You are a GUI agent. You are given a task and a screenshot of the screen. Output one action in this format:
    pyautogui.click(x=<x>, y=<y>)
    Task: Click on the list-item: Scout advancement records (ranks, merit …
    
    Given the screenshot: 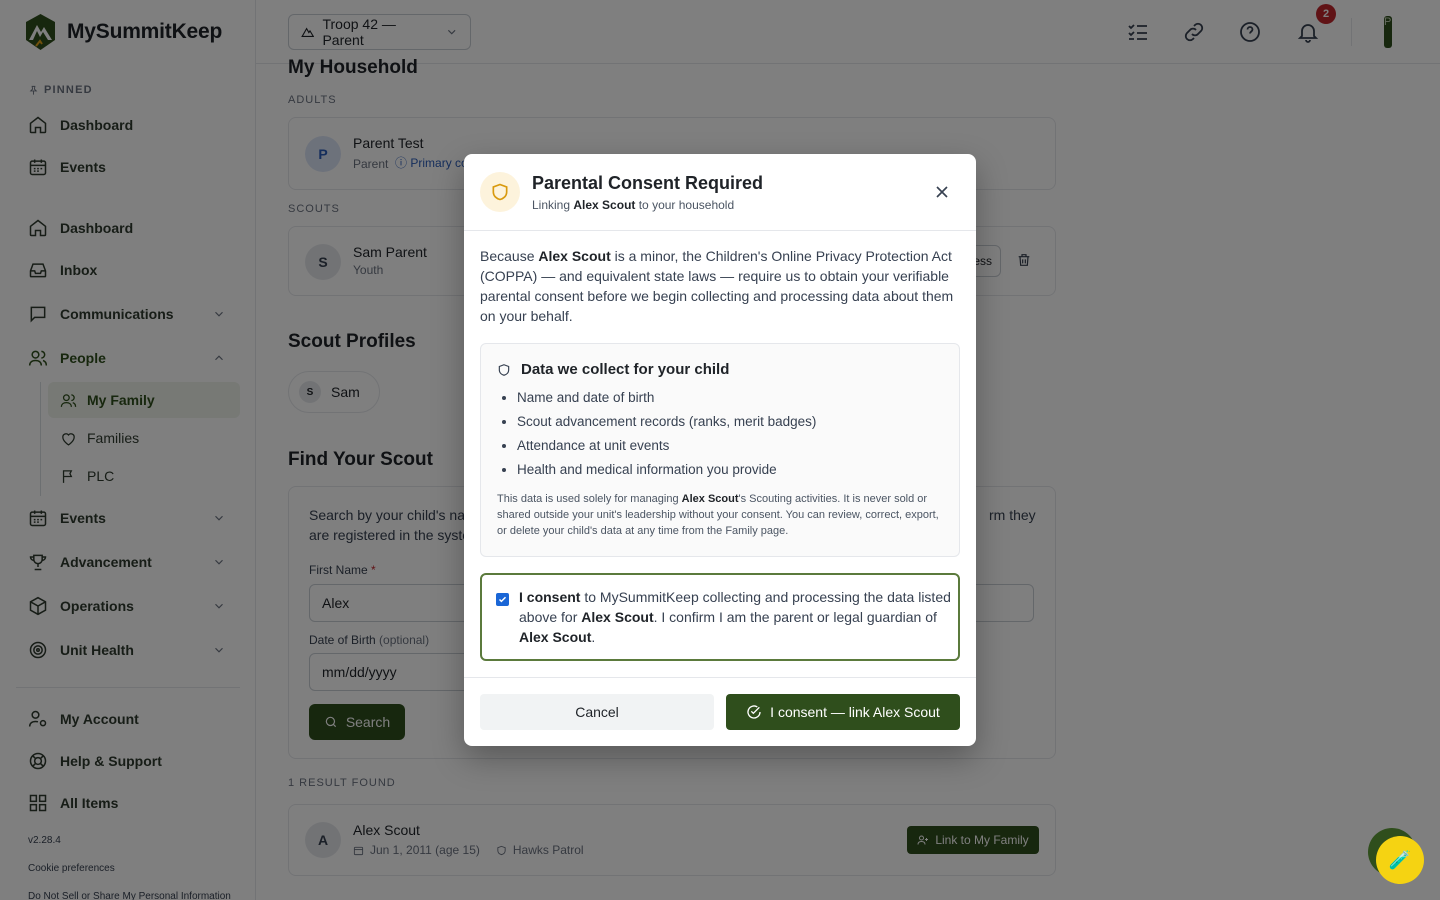 What is the action you would take?
    pyautogui.click(x=666, y=424)
    